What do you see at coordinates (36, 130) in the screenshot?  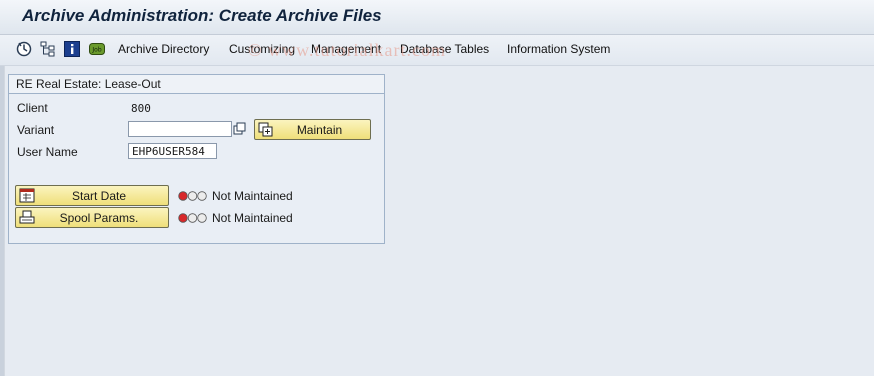 I see `variant-label: Variant` at bounding box center [36, 130].